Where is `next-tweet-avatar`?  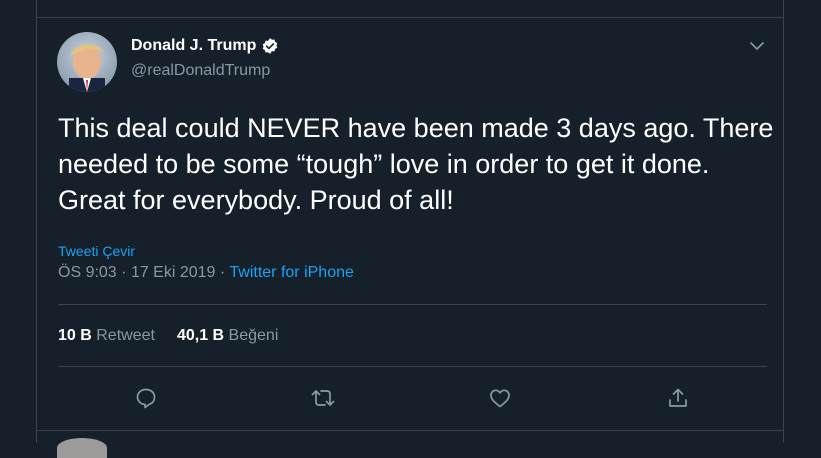 next-tweet-avatar is located at coordinates (82, 448).